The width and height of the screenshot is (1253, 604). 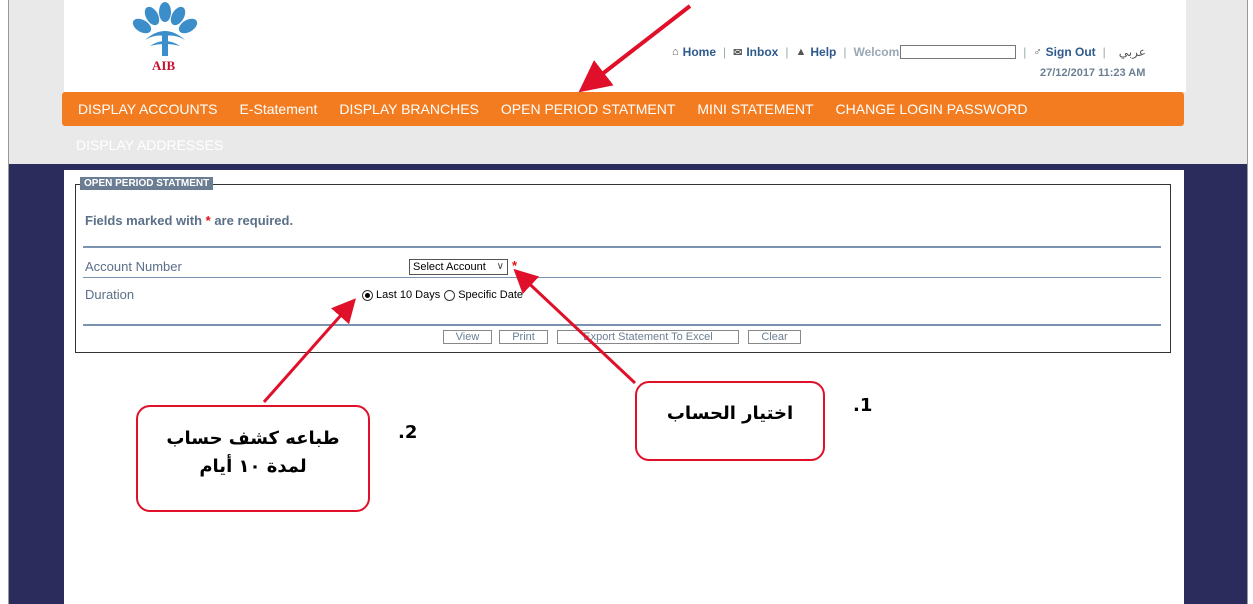 What do you see at coordinates (450, 295) in the screenshot?
I see `radio-specific-date` at bounding box center [450, 295].